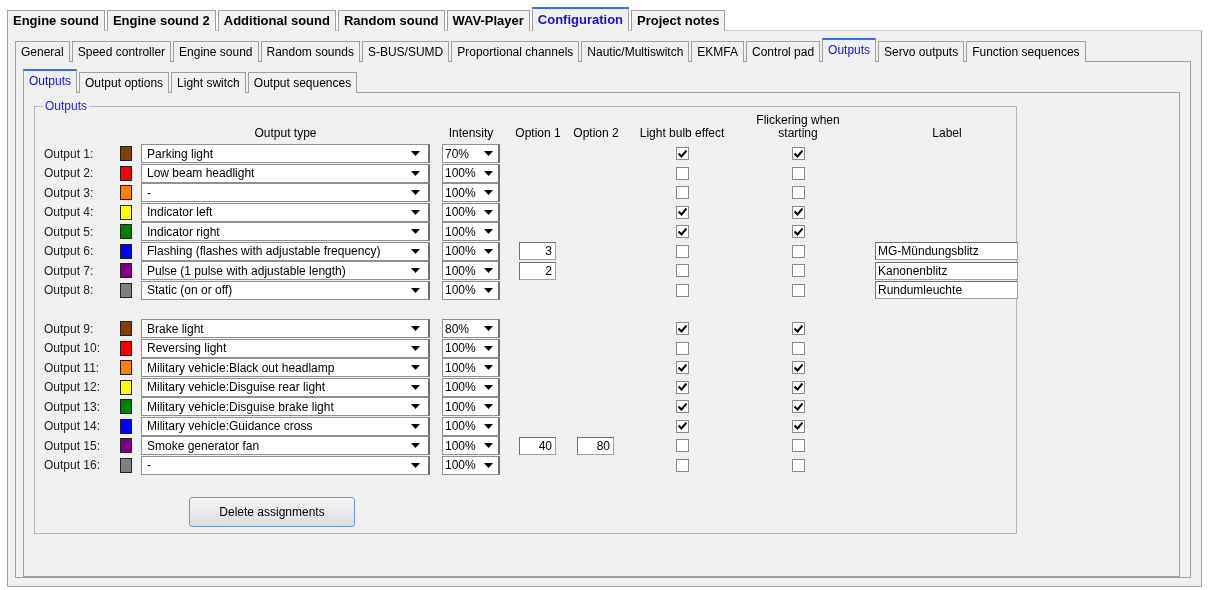 The height and width of the screenshot is (590, 1209). I want to click on main-tab: Random sound, so click(391, 20).